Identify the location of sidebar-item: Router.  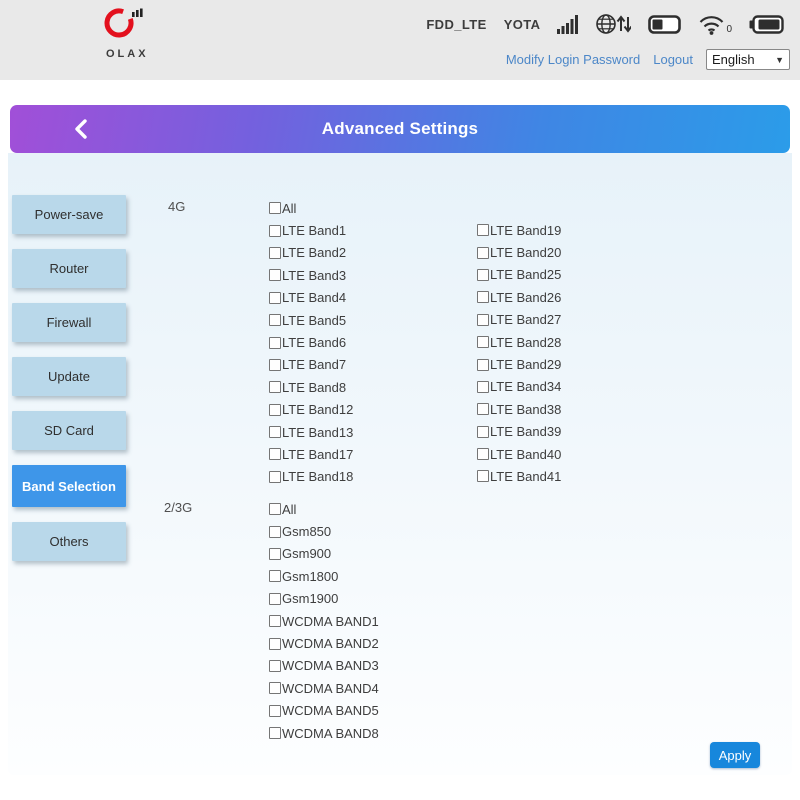
(69, 268).